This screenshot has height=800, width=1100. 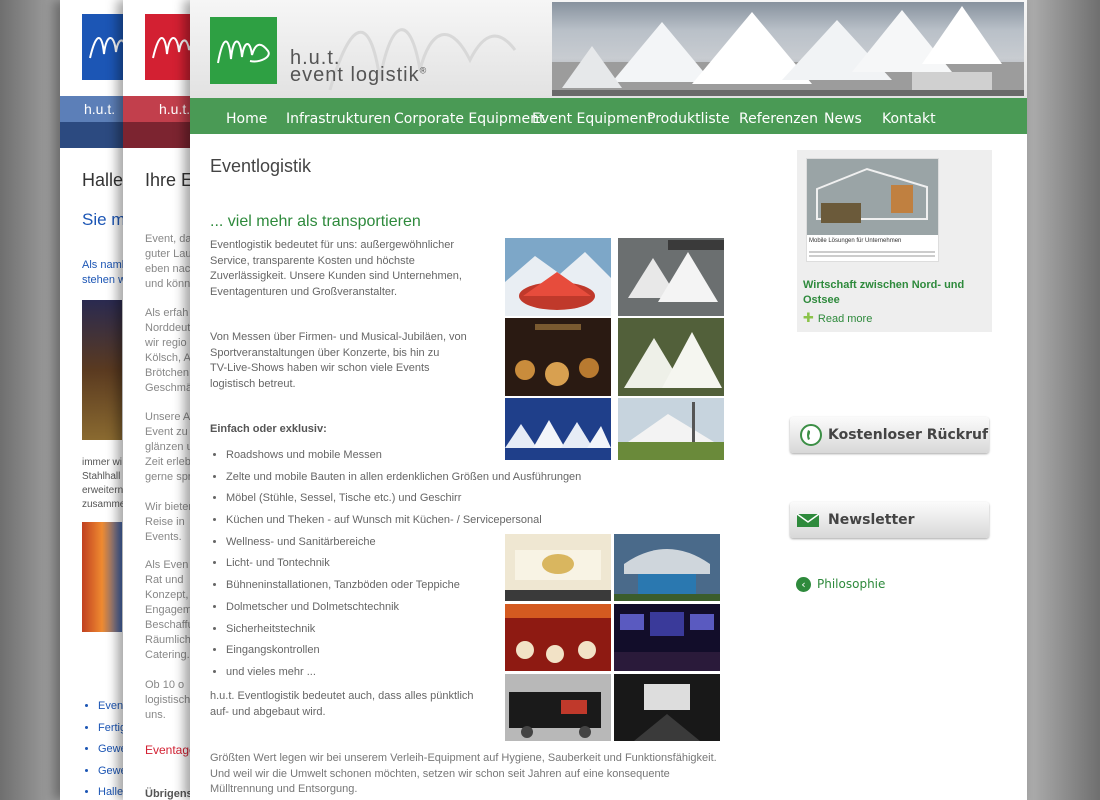 What do you see at coordinates (315, 221) in the screenshot?
I see `page-subtitle: ... viel mehr als transportieren` at bounding box center [315, 221].